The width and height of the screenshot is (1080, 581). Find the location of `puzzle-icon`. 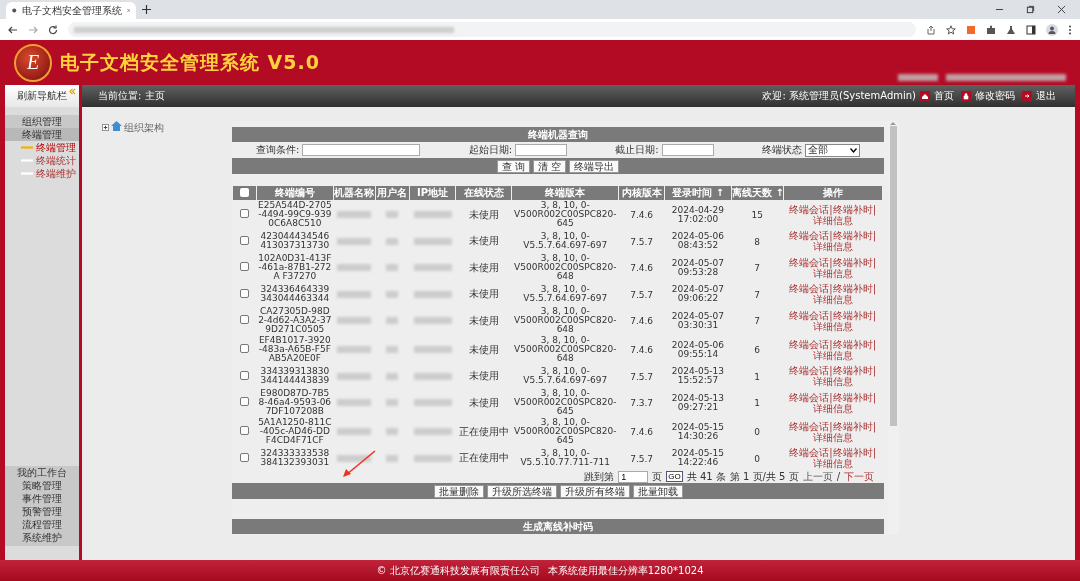

puzzle-icon is located at coordinates (991, 29).